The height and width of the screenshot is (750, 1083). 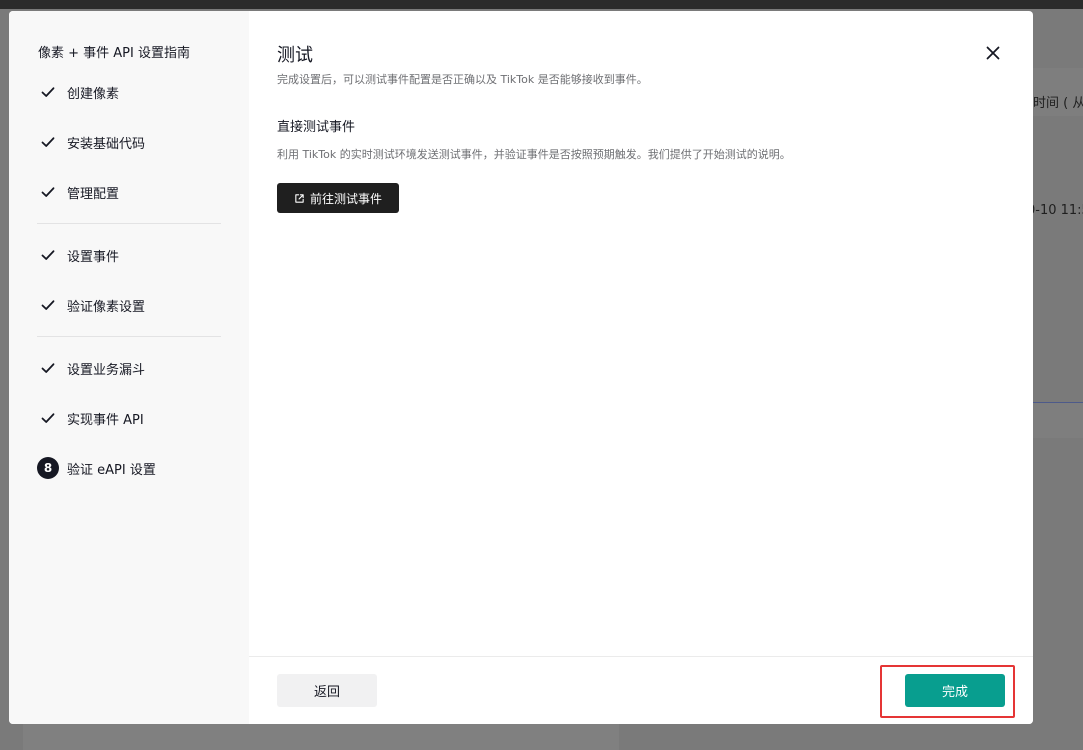 What do you see at coordinates (345, 198) in the screenshot?
I see `go-to-test-events-label: 前往测试事件` at bounding box center [345, 198].